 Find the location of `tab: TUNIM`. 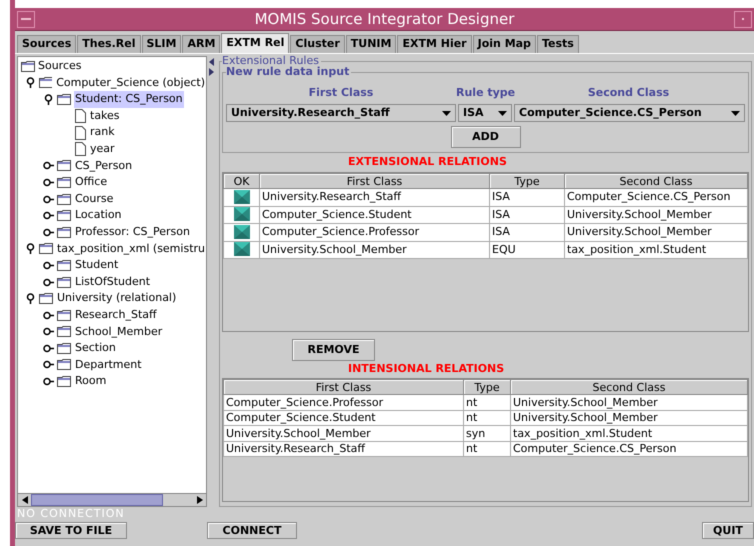

tab: TUNIM is located at coordinates (371, 44).